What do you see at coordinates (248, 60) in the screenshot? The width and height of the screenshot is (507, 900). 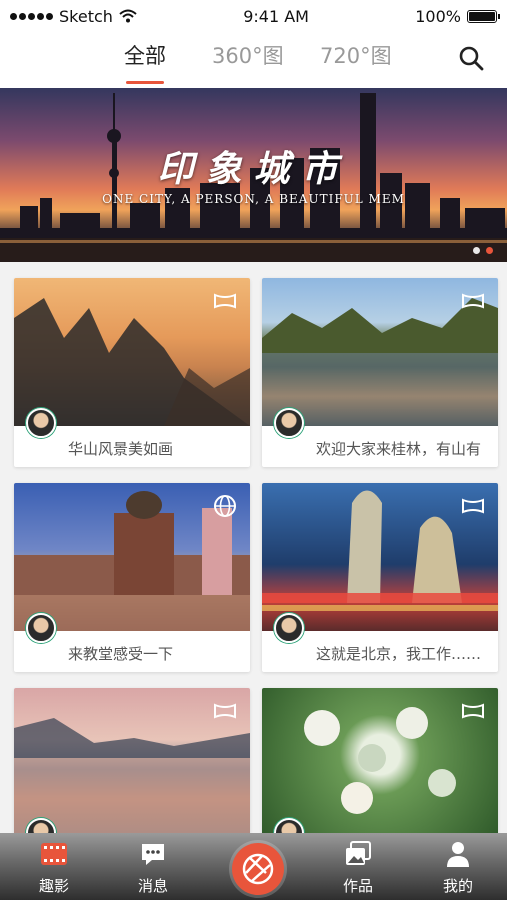 I see `tab-360: 360°图` at bounding box center [248, 60].